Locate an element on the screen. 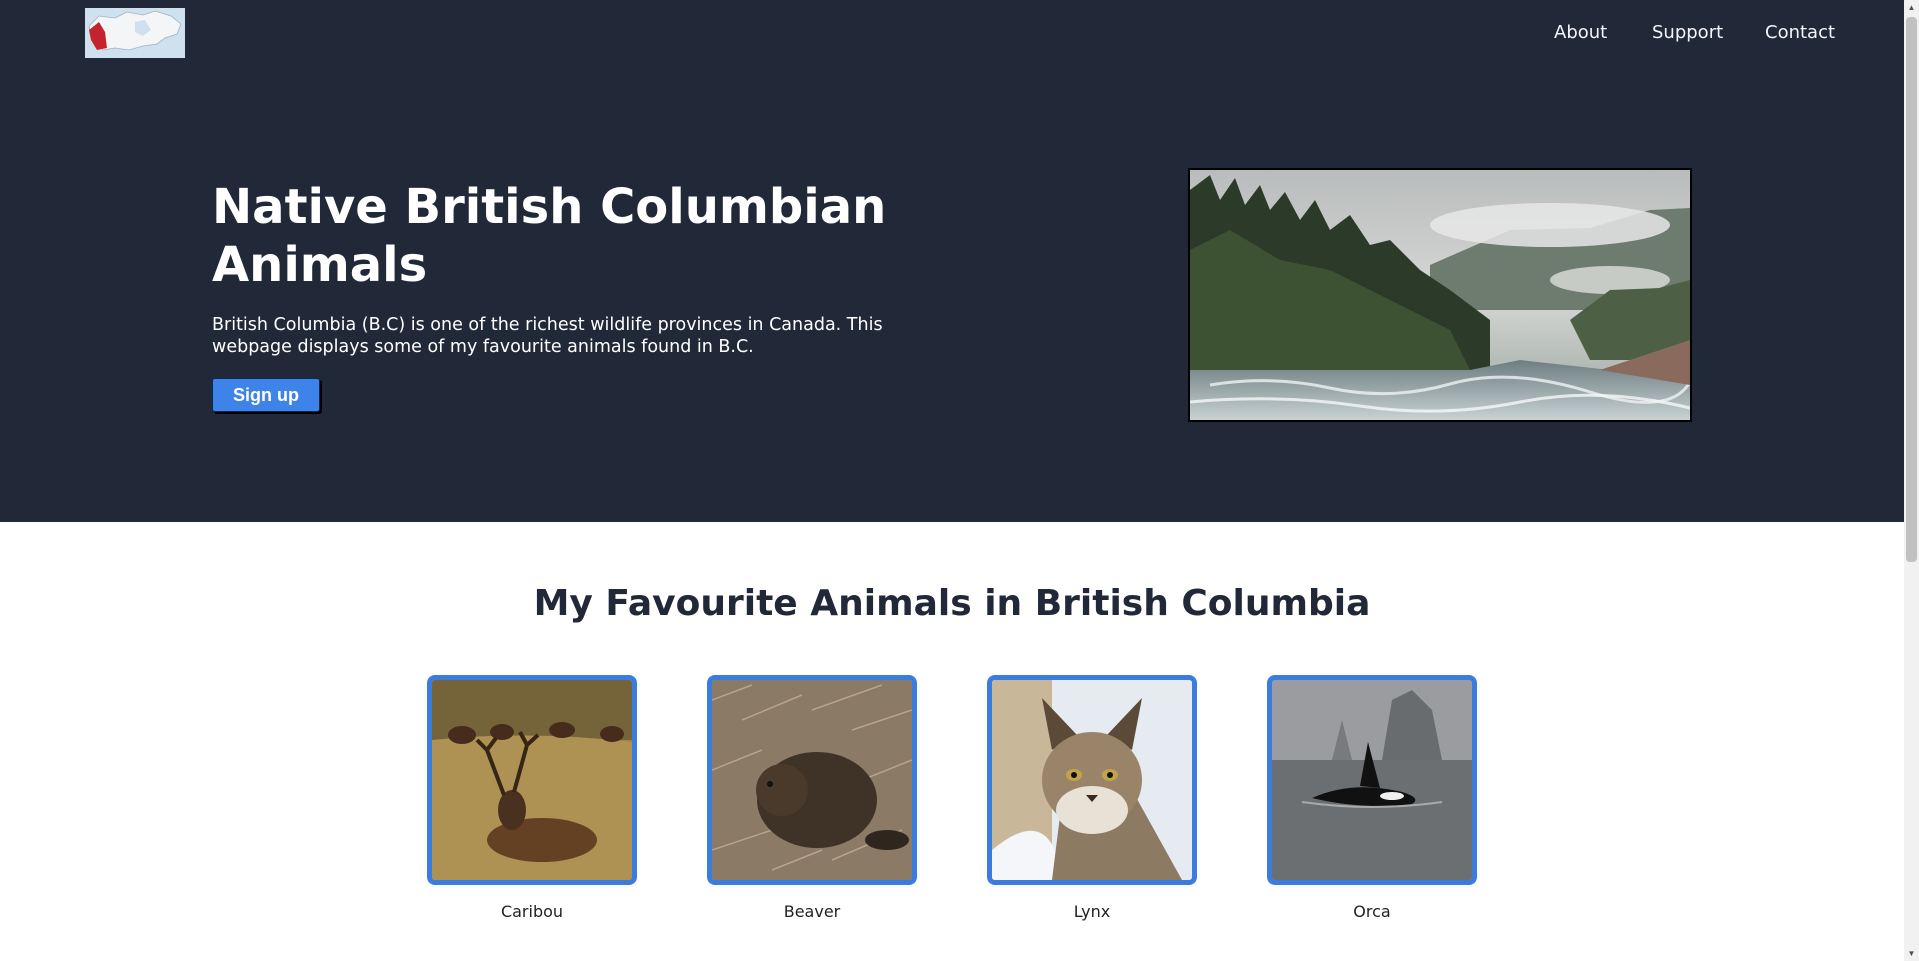 The height and width of the screenshot is (961, 1919). animal-card-orca: Orca is located at coordinates (1372, 798).